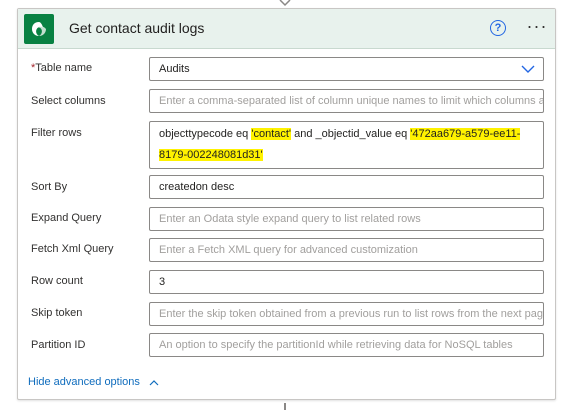  Describe the element at coordinates (351, 134) in the screenshot. I see `filter-text-2: and _objectid_value eq` at that location.